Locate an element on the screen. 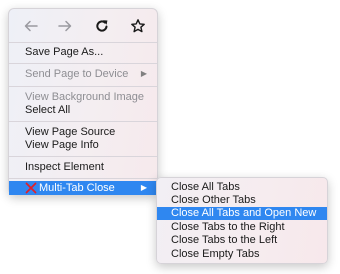 Image resolution: width=340 pixels, height=274 pixels. send-page-to-device-item: Send Page to Device ▶ is located at coordinates (83, 74).